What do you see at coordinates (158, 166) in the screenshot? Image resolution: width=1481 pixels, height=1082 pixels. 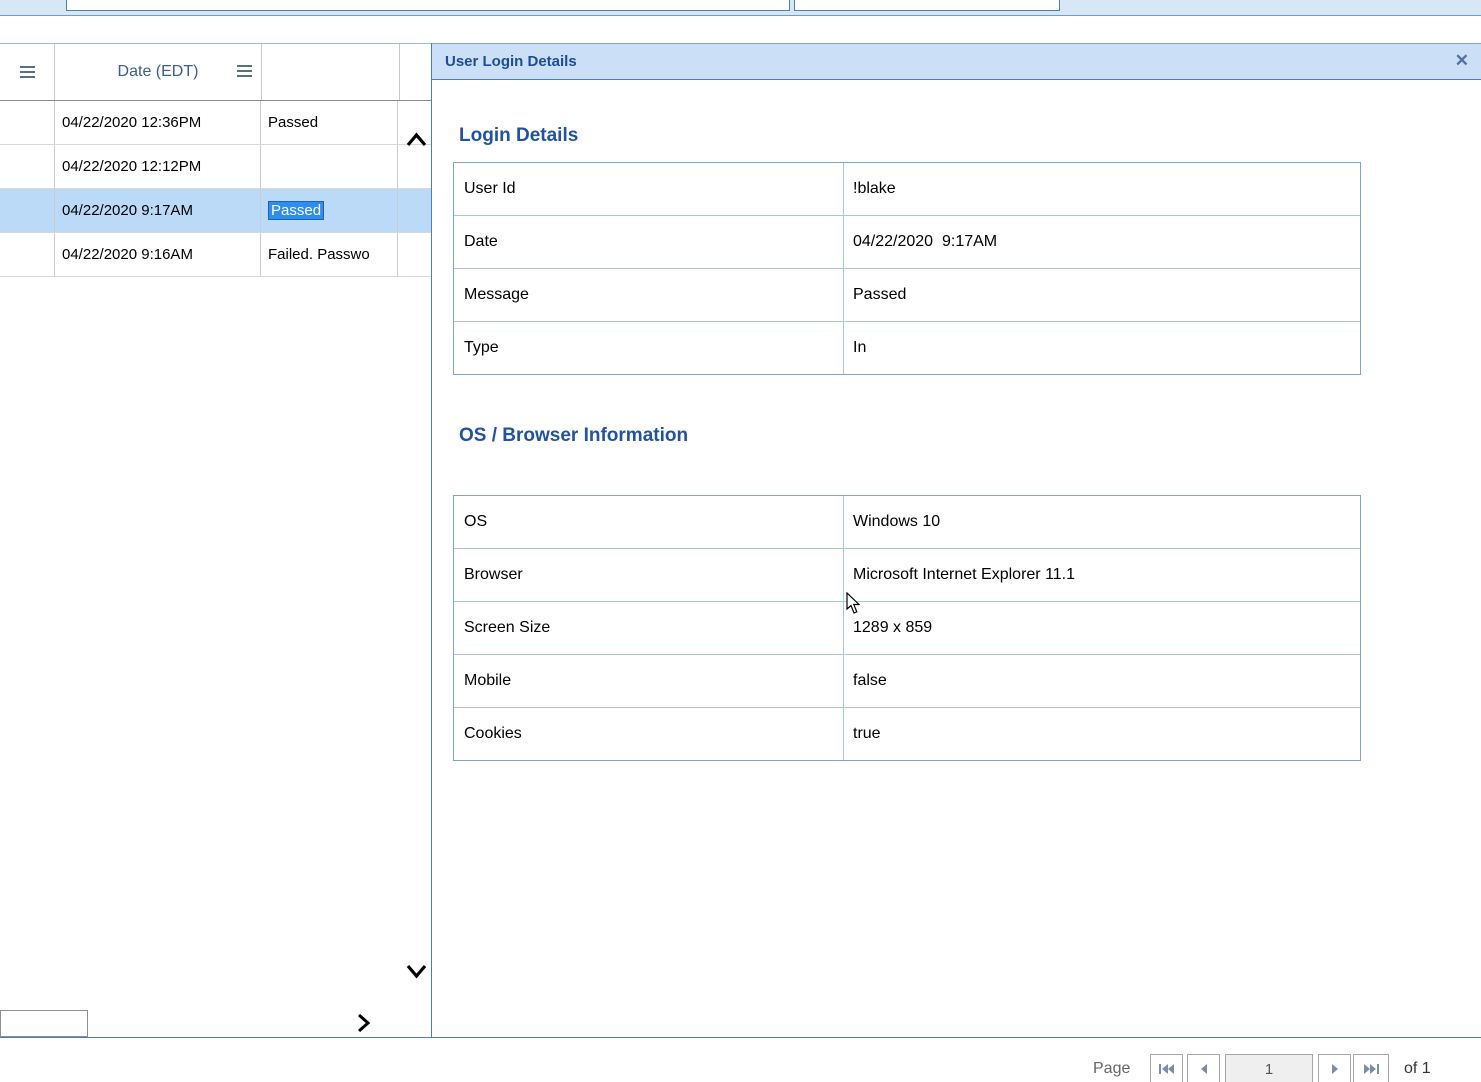 I see `row-date-cell: 04/22/2020 12:12PM` at bounding box center [158, 166].